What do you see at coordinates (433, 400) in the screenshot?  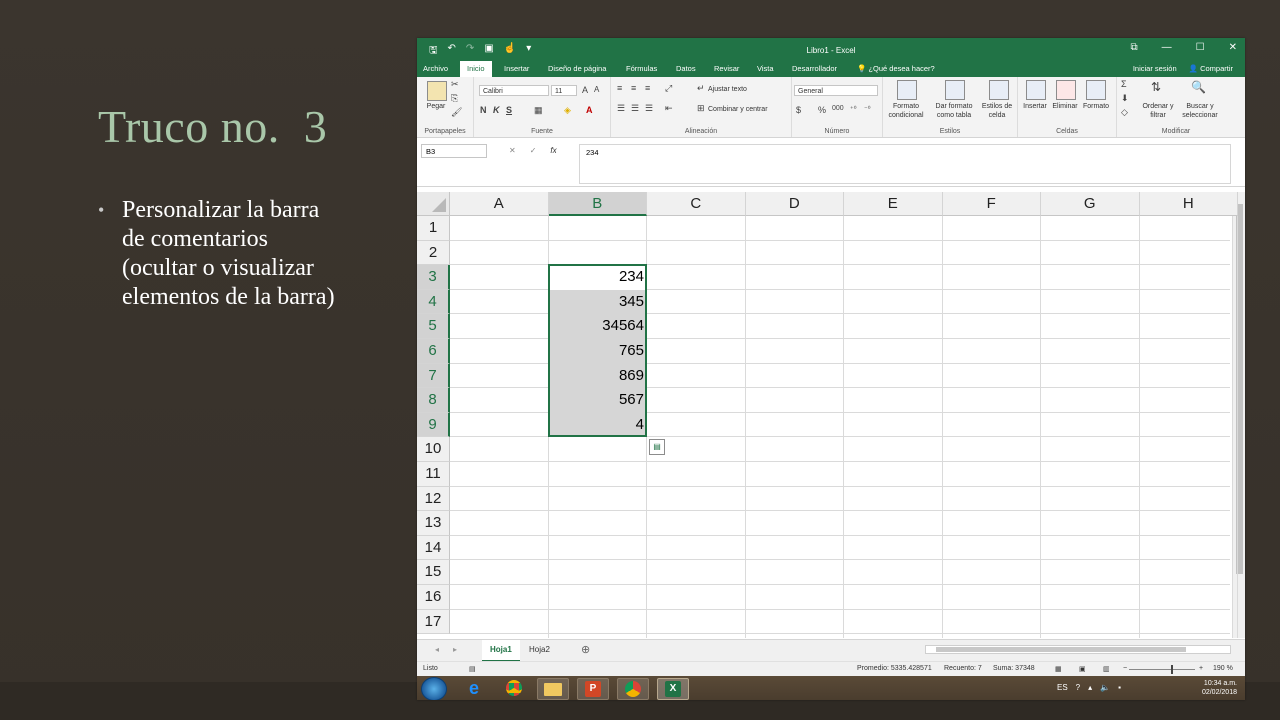 I see `row-header-8: 8` at bounding box center [433, 400].